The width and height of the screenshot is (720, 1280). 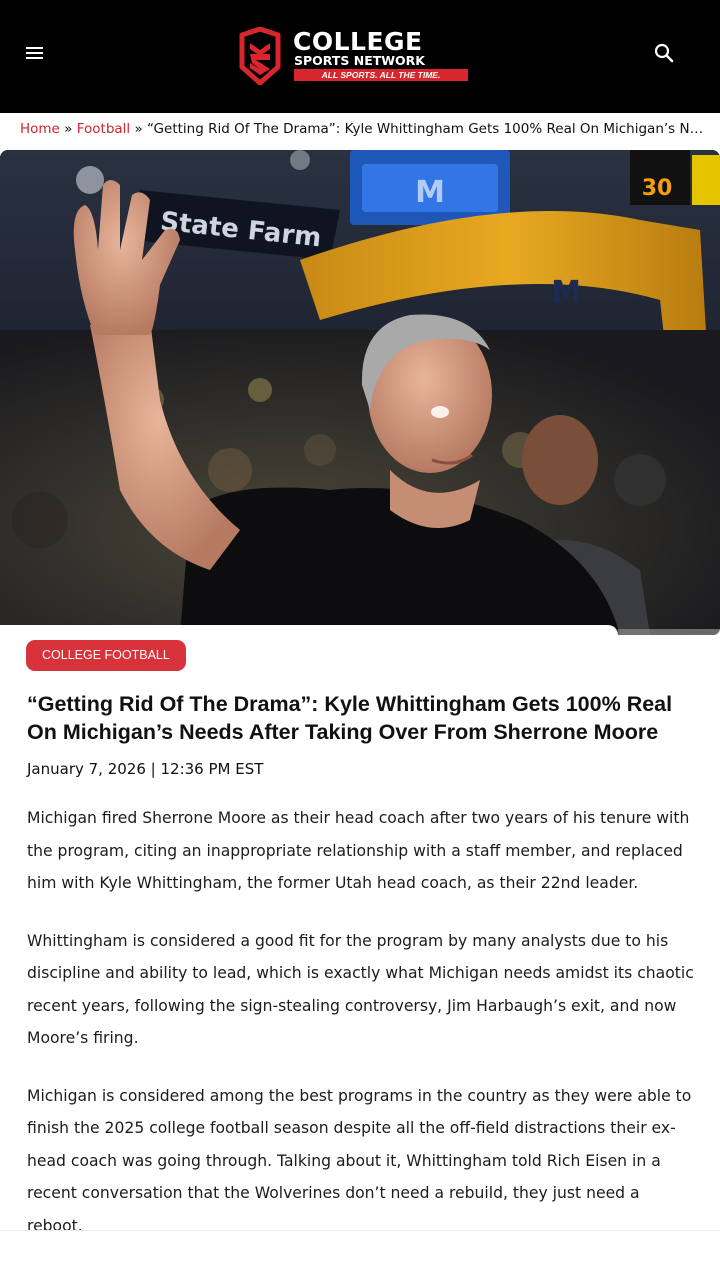 I want to click on breadcrumb-home-link: Home, so click(x=40, y=129).